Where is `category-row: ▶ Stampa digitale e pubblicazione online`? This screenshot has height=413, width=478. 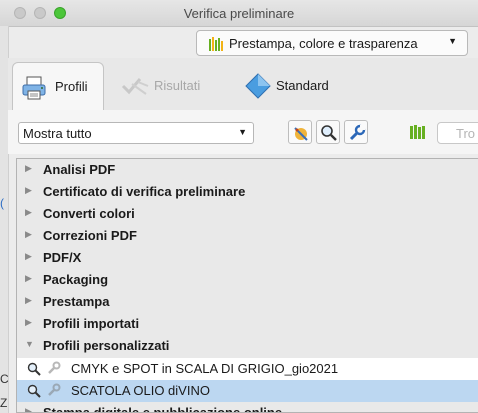 category-row: ▶ Stampa digitale e pubblicazione online is located at coordinates (247, 407).